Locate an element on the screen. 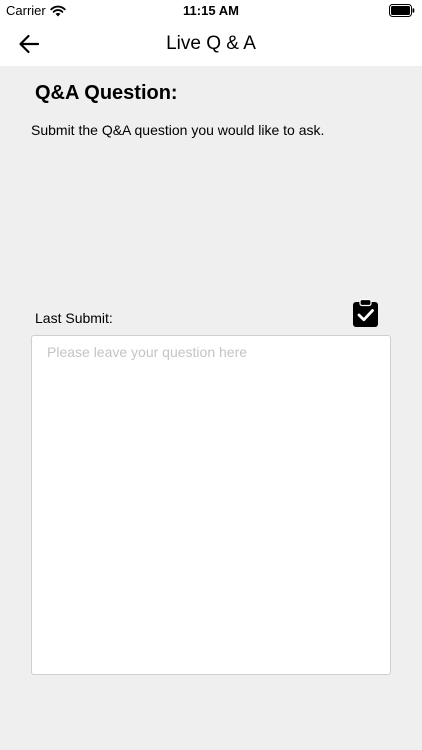 The width and height of the screenshot is (422, 750). status-bar: Carrier 11:15 AM is located at coordinates (211, 11).